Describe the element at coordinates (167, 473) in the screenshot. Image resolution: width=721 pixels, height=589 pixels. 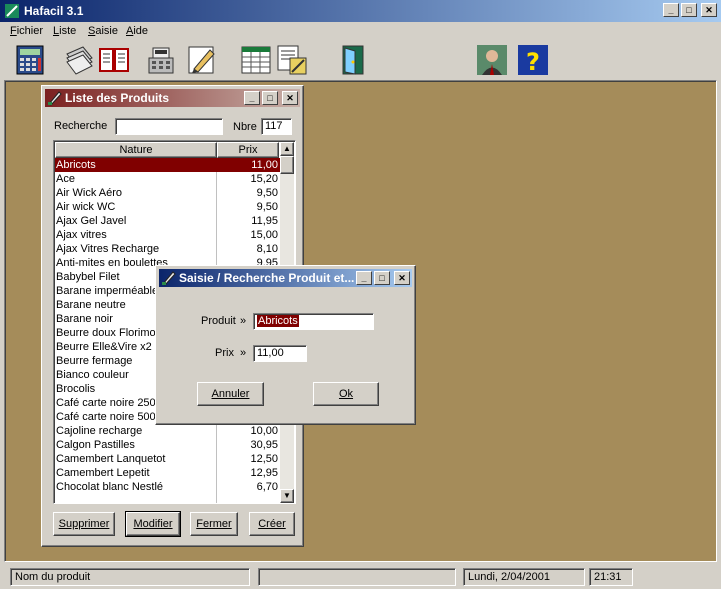
I see `table-row: Camembert Lepetit 12,95` at that location.